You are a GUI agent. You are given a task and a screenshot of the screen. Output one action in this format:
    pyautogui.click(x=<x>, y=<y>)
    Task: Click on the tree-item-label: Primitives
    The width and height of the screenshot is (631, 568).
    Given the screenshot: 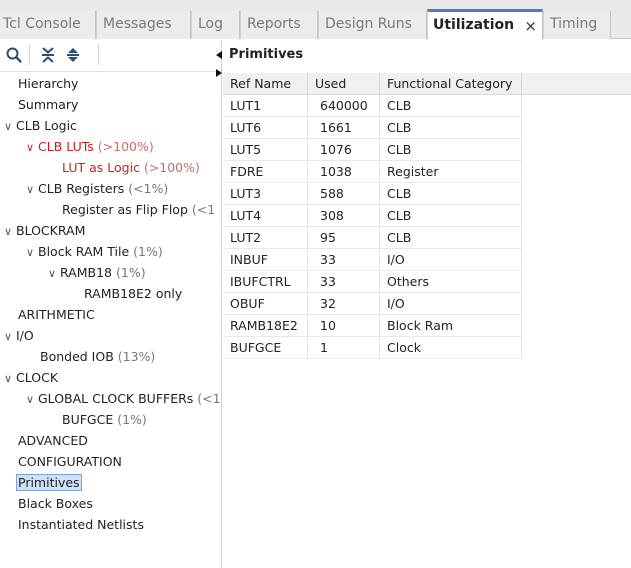 What is the action you would take?
    pyautogui.click(x=49, y=482)
    